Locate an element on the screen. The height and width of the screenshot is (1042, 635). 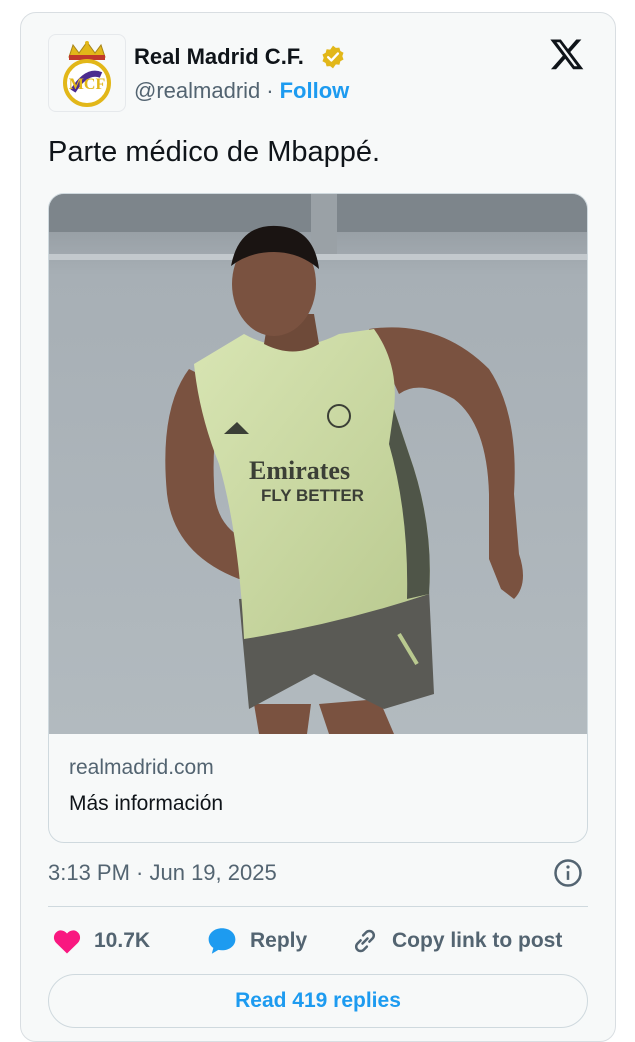
read-replies-label: Read 419 replies is located at coordinates (318, 1000).